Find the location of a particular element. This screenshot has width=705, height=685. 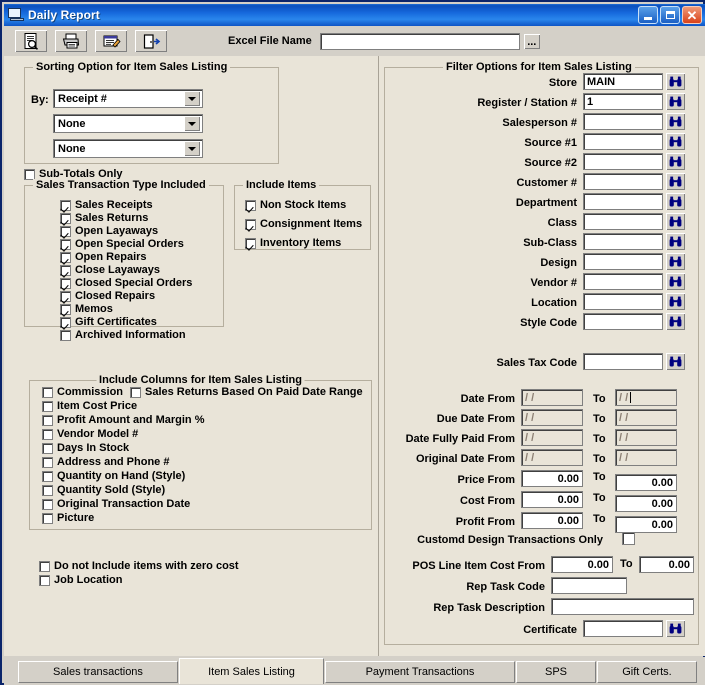

checkbox-open-layaways is located at coordinates (65, 231).